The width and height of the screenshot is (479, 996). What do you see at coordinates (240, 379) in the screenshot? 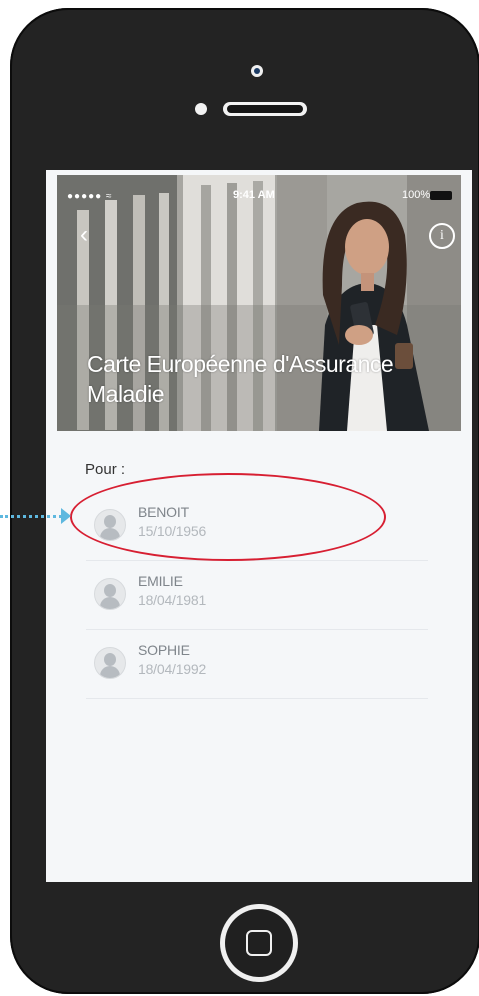
I see `page-title: Carte Européenne d'Assurance Maladie` at bounding box center [240, 379].